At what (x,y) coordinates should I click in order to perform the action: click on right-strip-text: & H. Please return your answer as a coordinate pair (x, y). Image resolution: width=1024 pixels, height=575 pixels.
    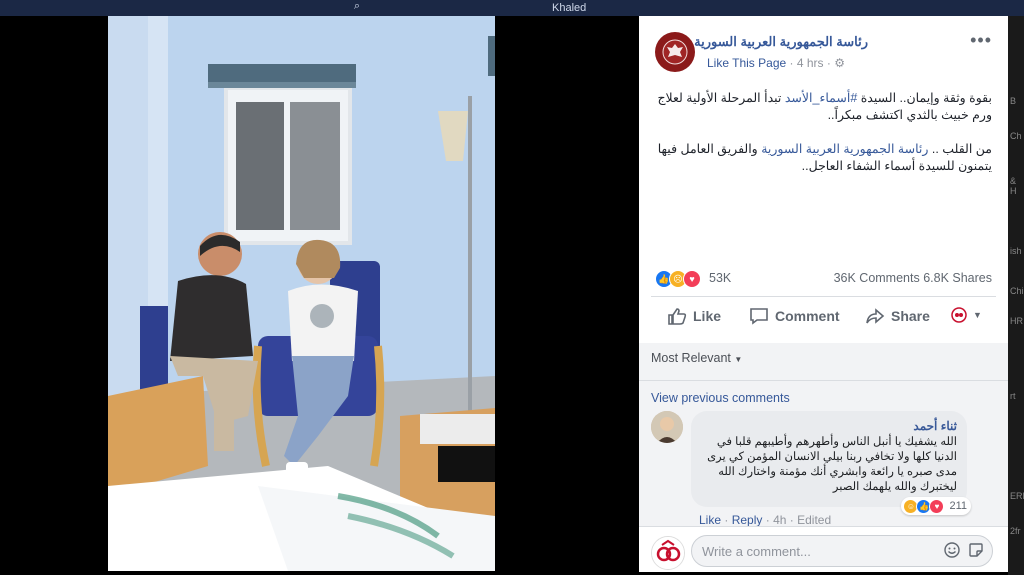
    Looking at the image, I should click on (1013, 186).